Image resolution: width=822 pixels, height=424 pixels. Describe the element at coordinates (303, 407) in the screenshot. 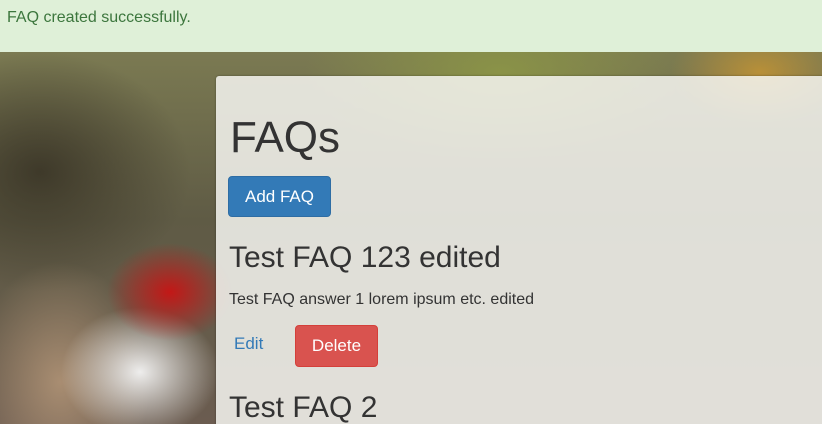

I see `faq-title: Test FAQ 2` at that location.